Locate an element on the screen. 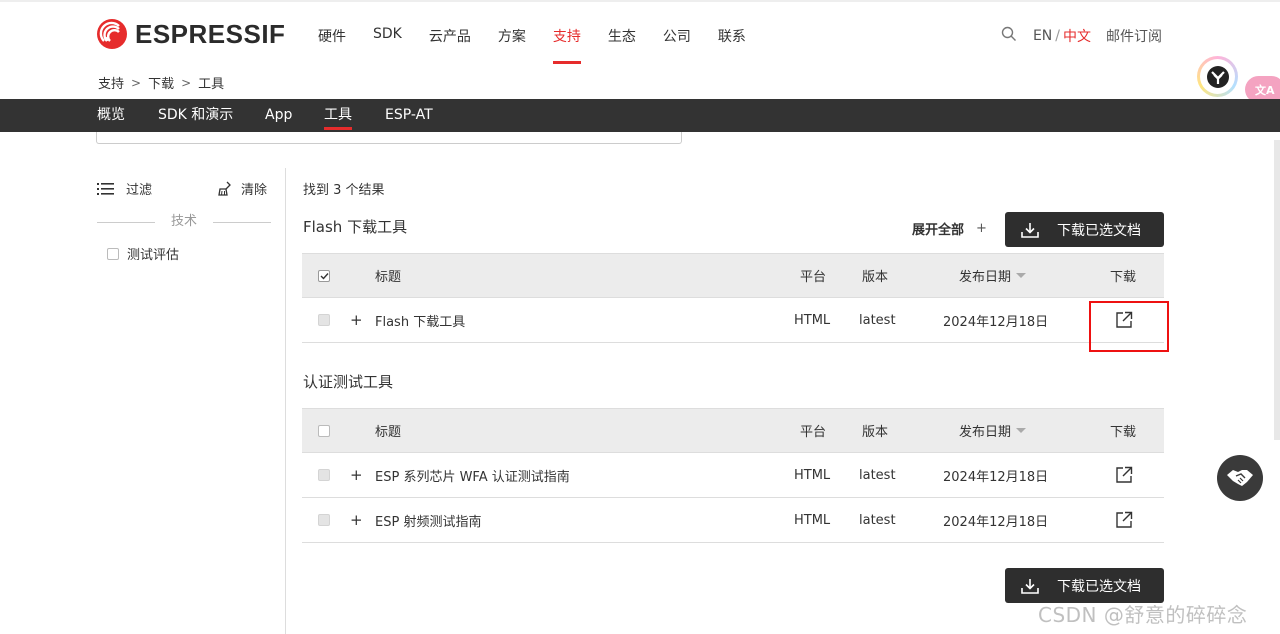 The width and height of the screenshot is (1280, 634). results-count: 找到 3 个结果 is located at coordinates (344, 190).